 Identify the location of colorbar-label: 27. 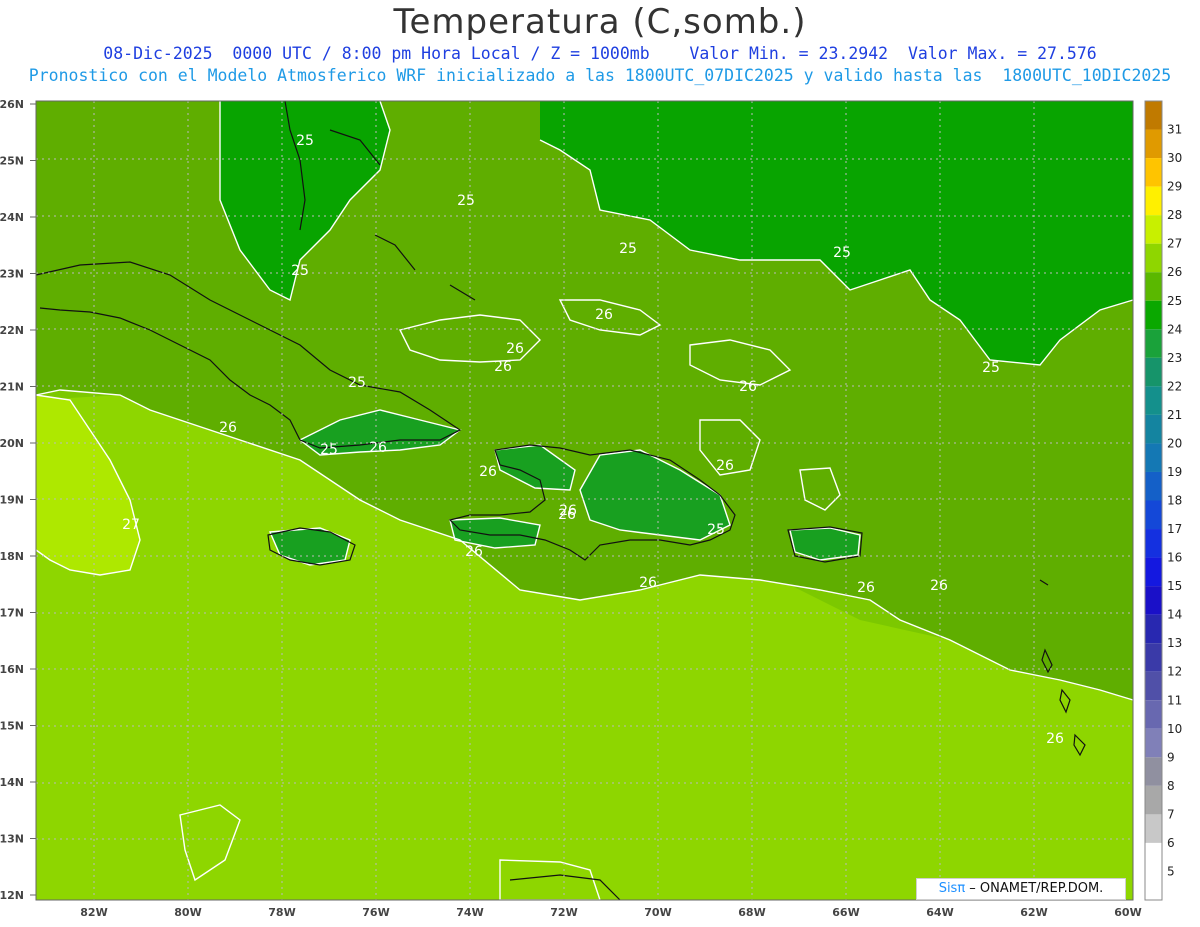
(1174, 244).